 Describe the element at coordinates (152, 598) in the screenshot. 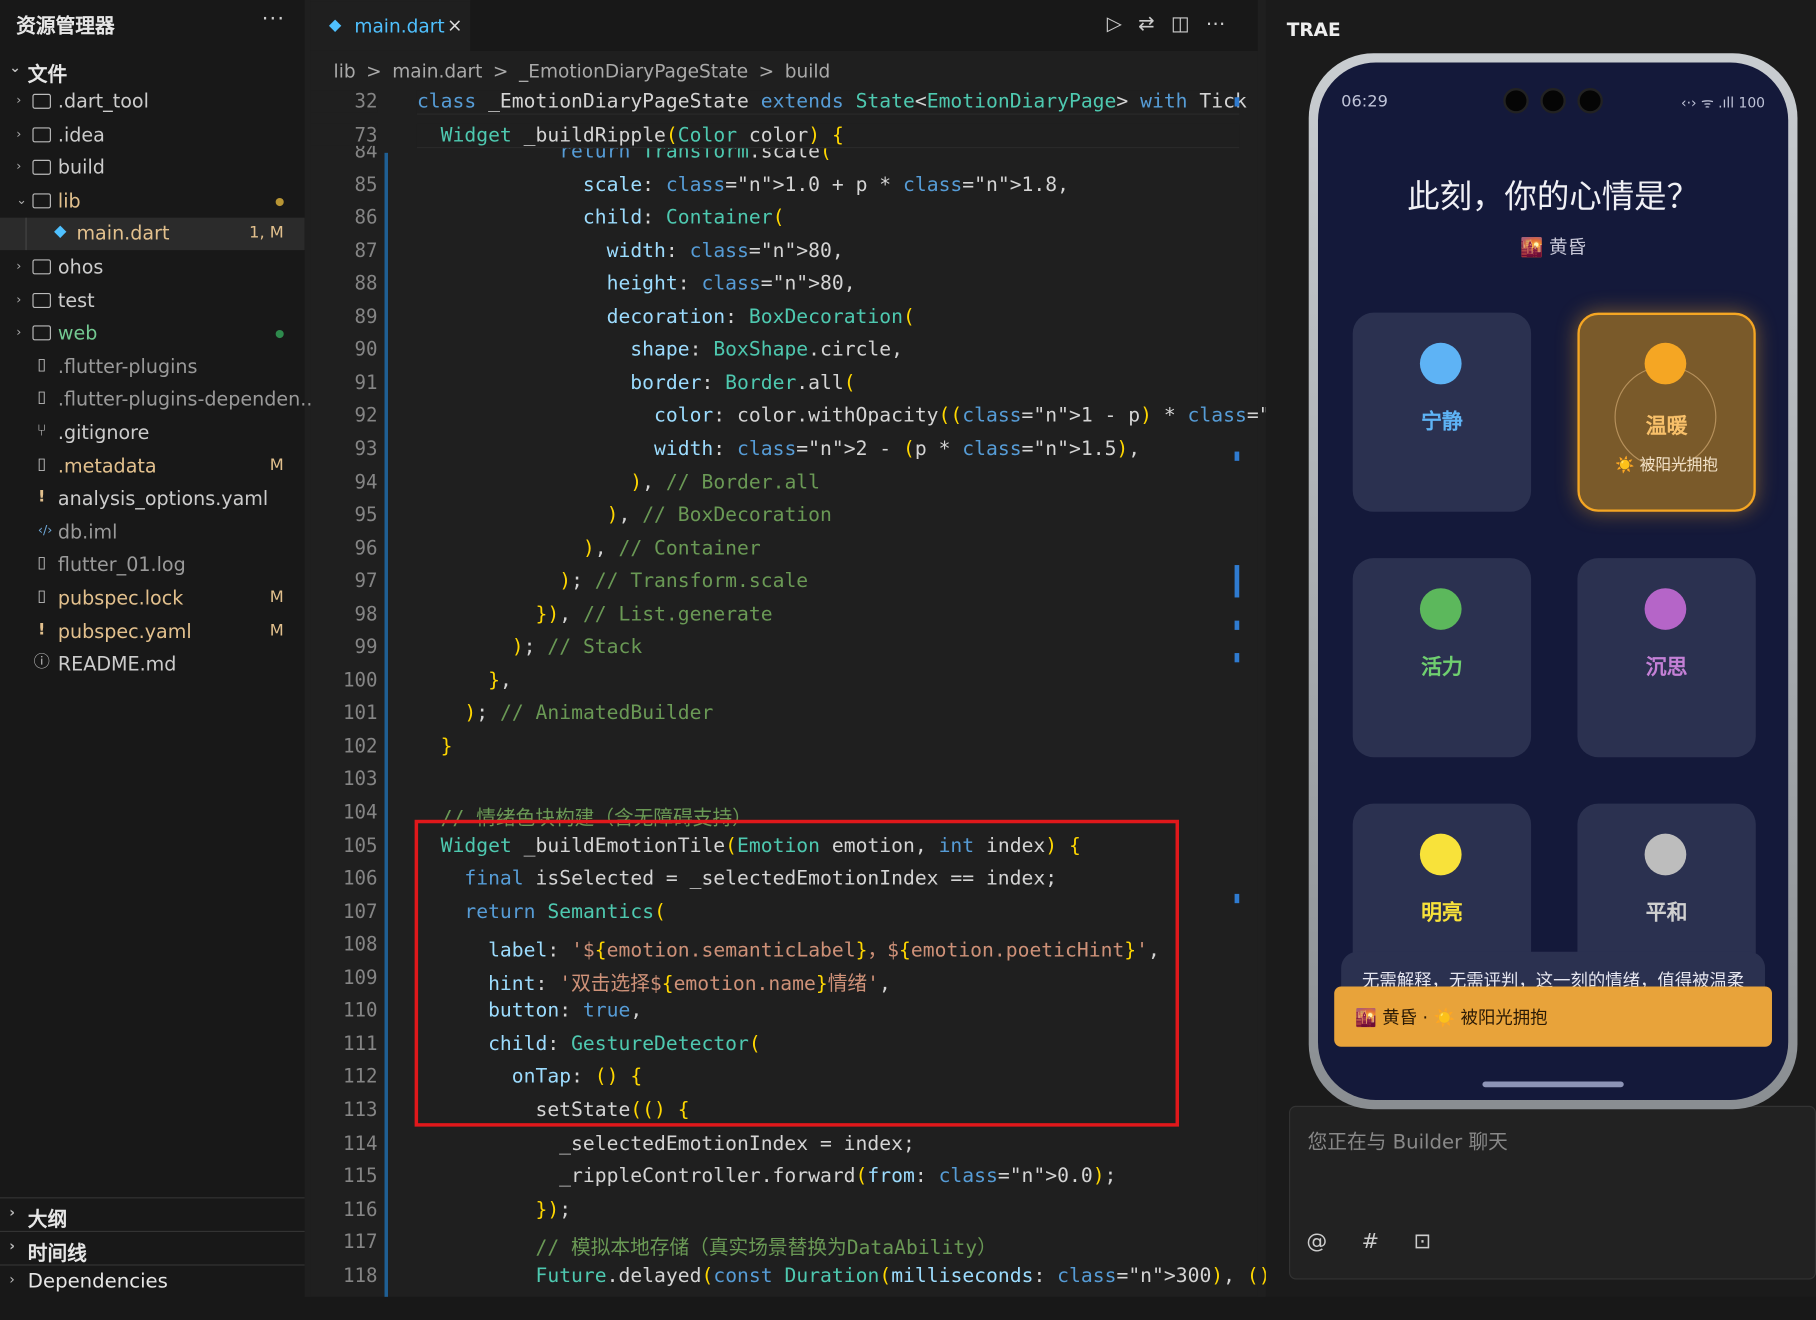

I see `tree-item-pubspec-lock: ▯ pubspec.lock M` at that location.